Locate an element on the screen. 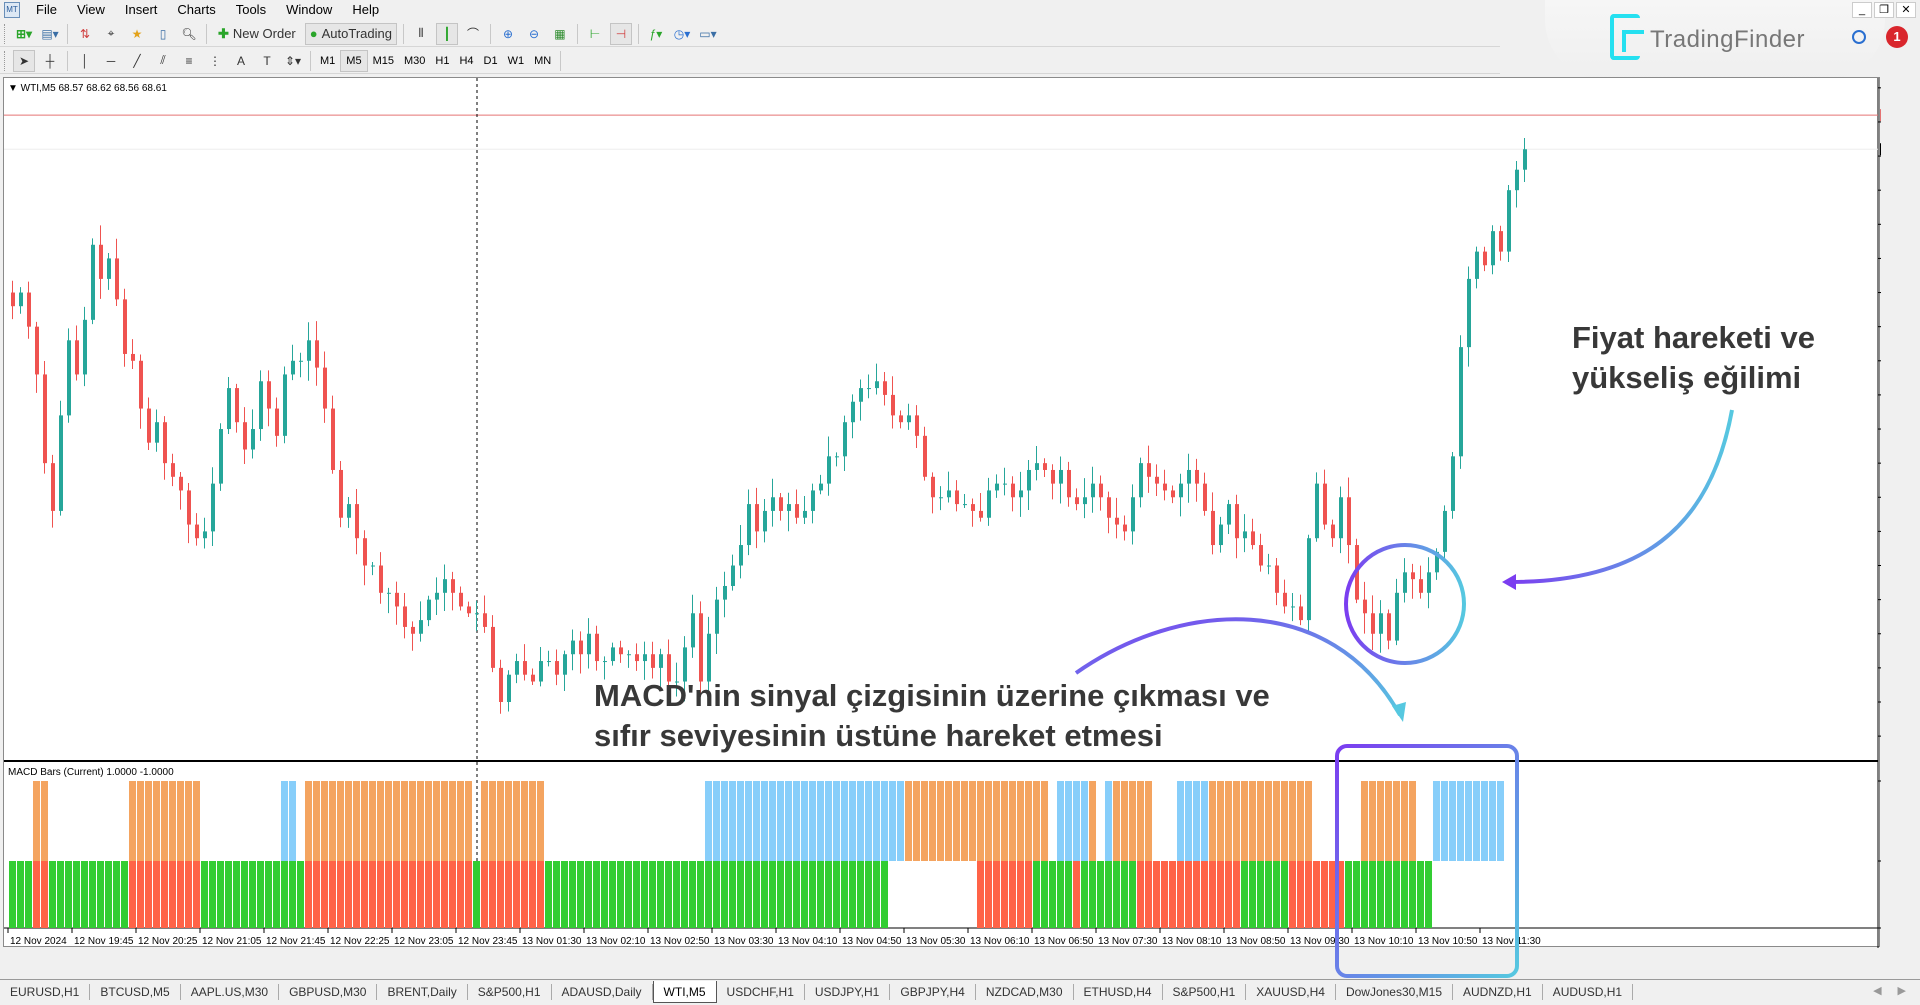 The width and height of the screenshot is (1920, 1005). candlestick-chart-icon: ┃ is located at coordinates (446, 33).